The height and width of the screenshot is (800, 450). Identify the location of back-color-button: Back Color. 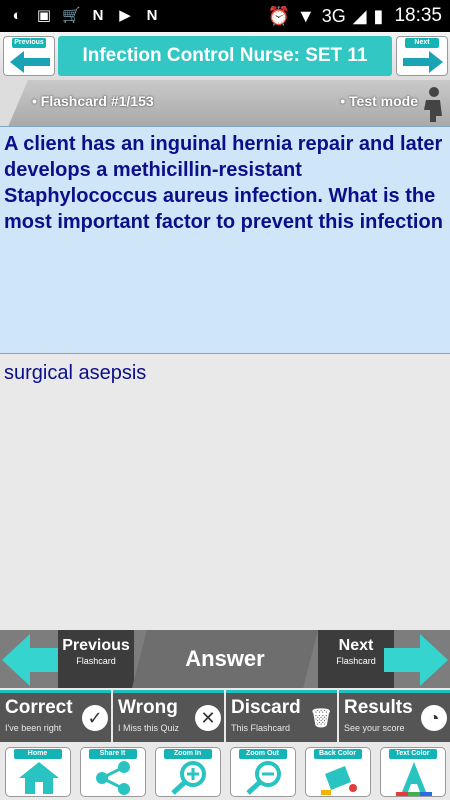
(337, 772).